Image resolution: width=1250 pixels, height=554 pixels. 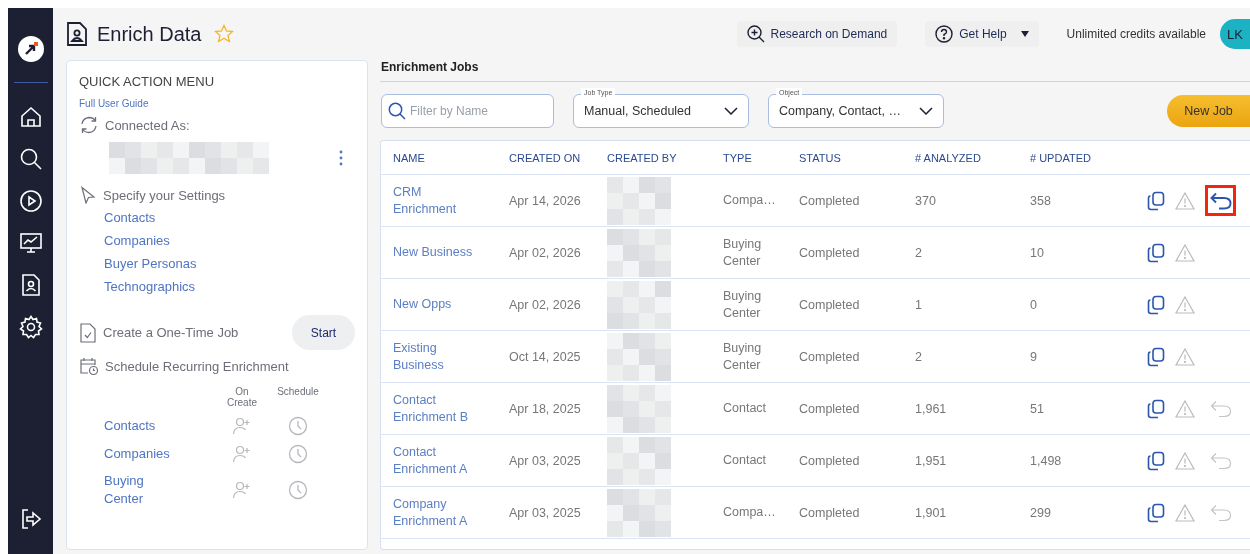 I want to click on start-button: Start, so click(x=323, y=332).